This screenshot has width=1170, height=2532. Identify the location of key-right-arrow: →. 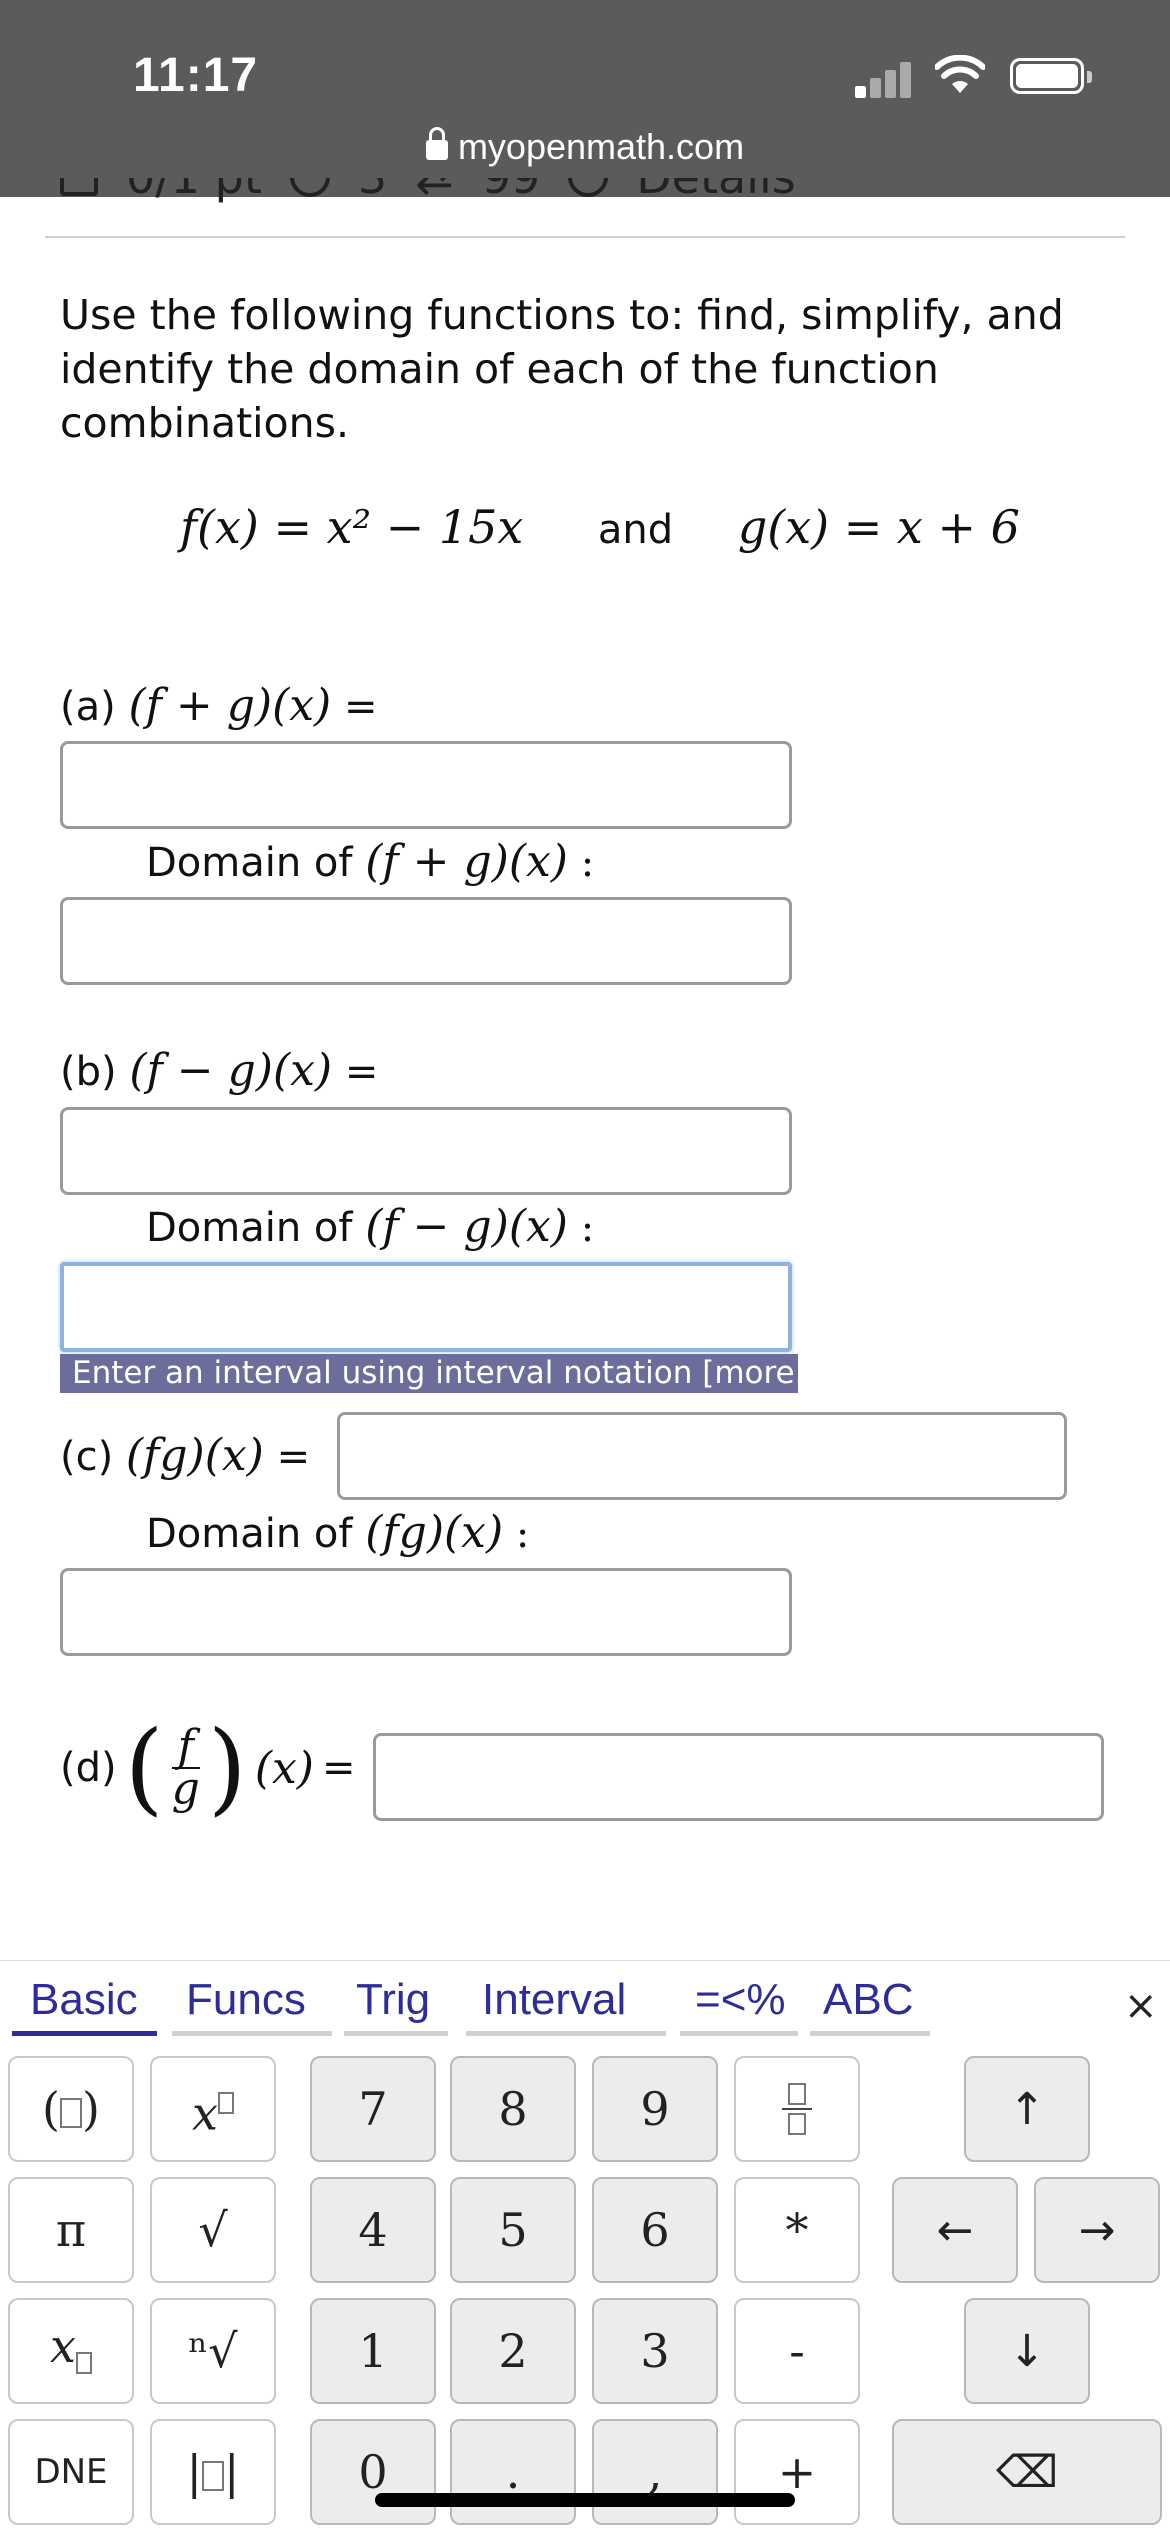
(1097, 2230).